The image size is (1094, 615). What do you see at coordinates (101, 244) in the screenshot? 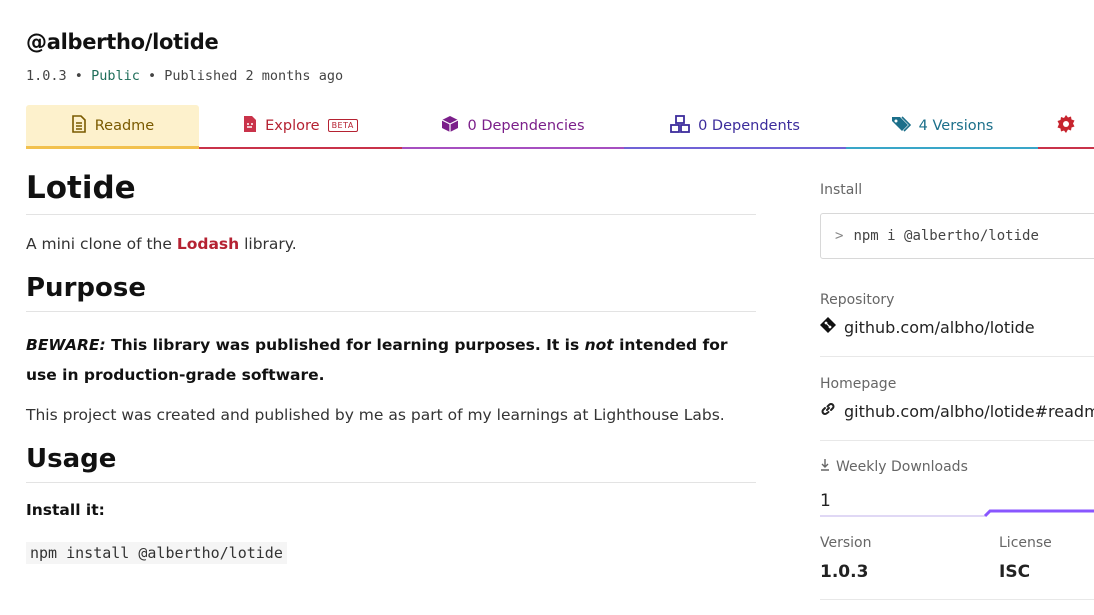
I see `intro-text: A mini clone of the` at bounding box center [101, 244].